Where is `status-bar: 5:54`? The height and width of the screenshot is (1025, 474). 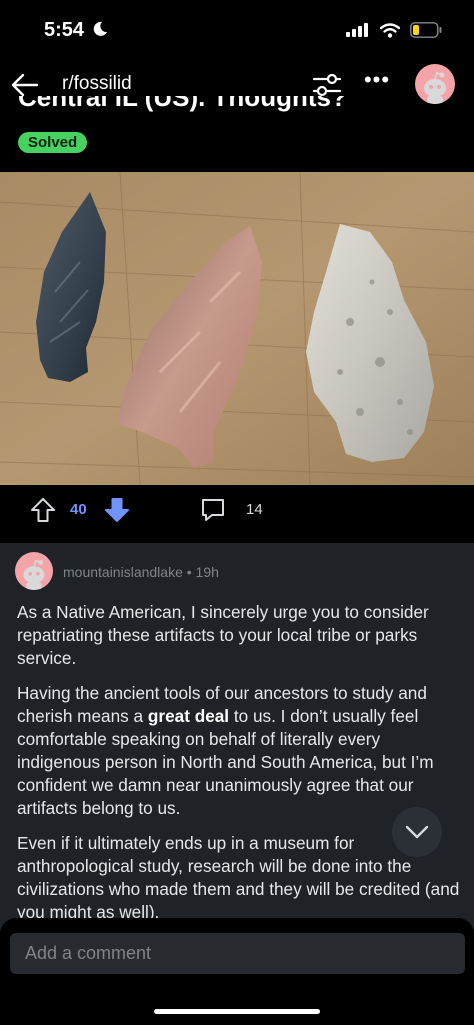
status-bar: 5:54 is located at coordinates (237, 30).